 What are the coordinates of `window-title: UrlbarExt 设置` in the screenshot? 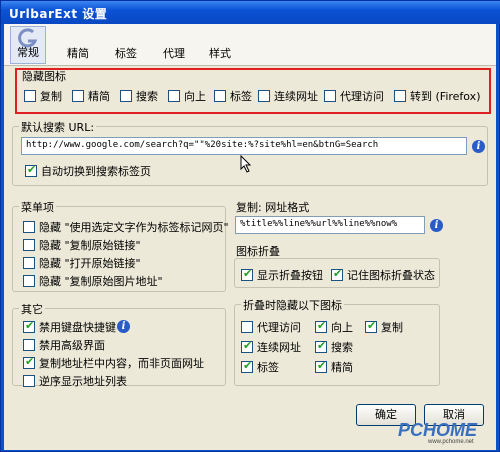 It's located at (58, 14).